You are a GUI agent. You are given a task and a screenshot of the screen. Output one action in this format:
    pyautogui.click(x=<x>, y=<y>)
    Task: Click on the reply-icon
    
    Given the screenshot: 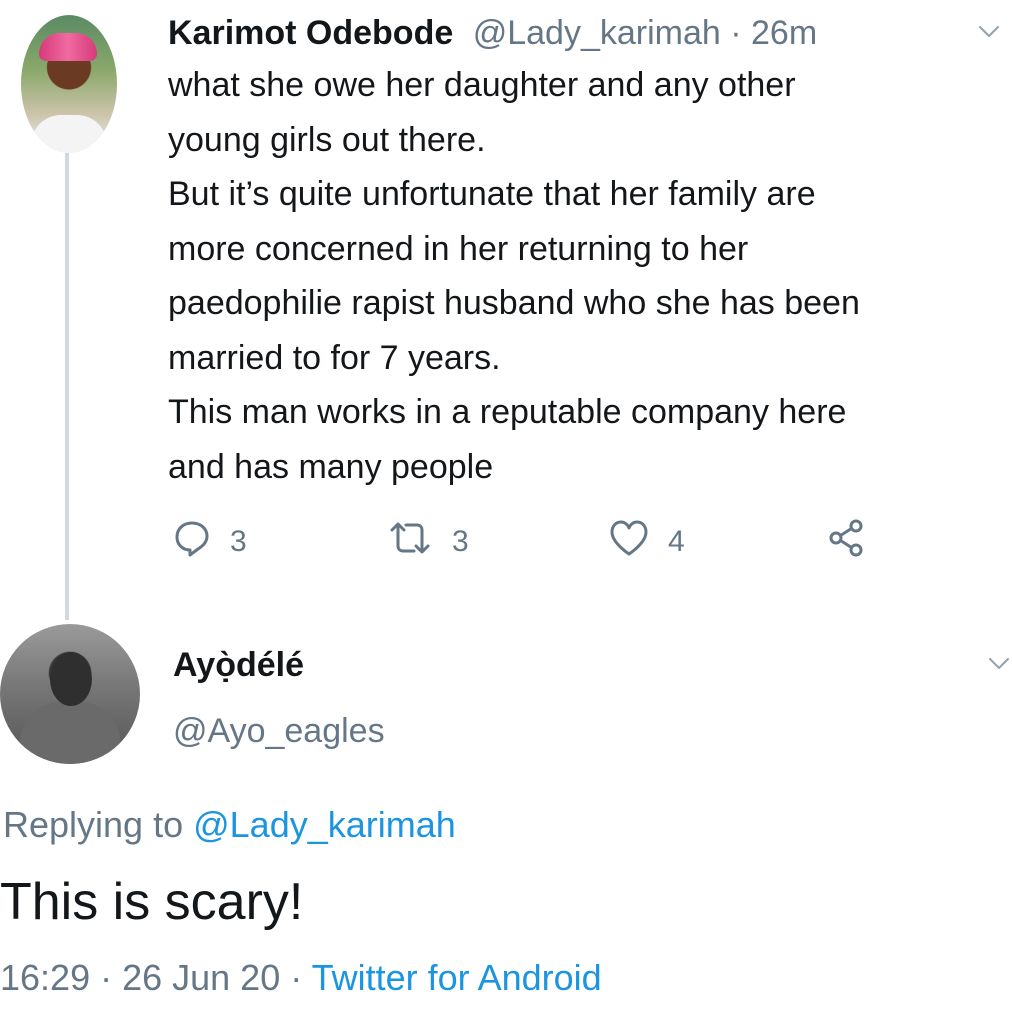 What is the action you would take?
    pyautogui.click(x=192, y=542)
    